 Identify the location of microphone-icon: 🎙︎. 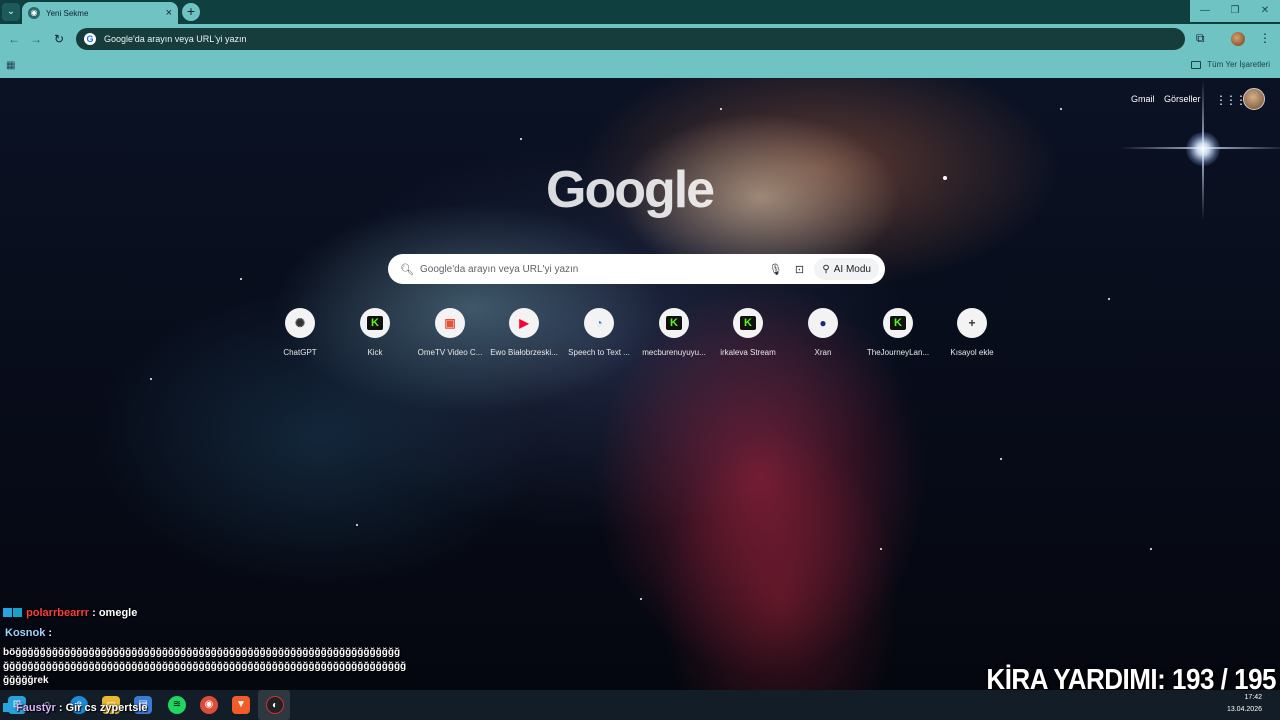
(775, 269).